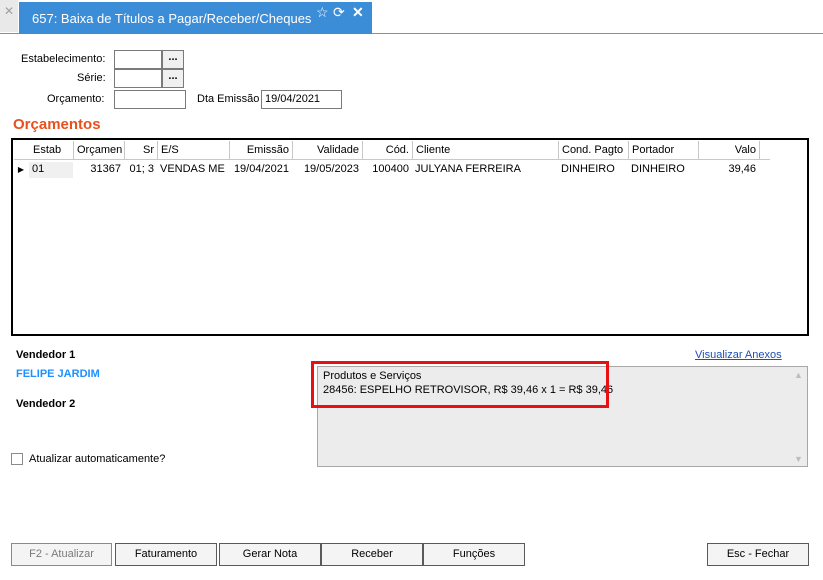 The width and height of the screenshot is (823, 580). I want to click on funcoes-button: Funções, so click(474, 554).